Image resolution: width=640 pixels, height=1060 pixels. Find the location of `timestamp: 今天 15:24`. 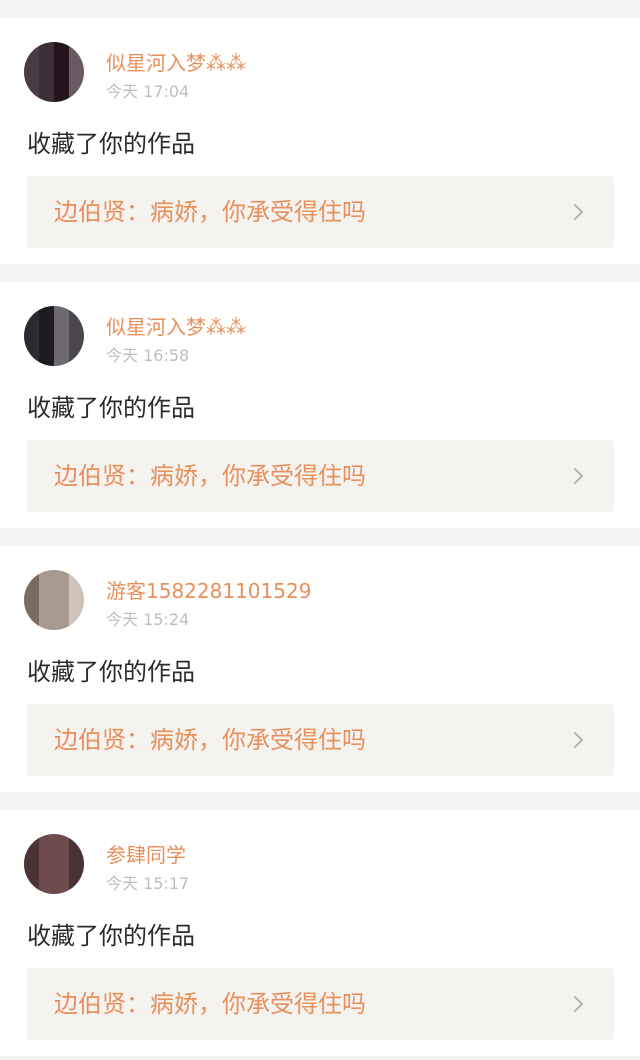

timestamp: 今天 15:24 is located at coordinates (148, 619).